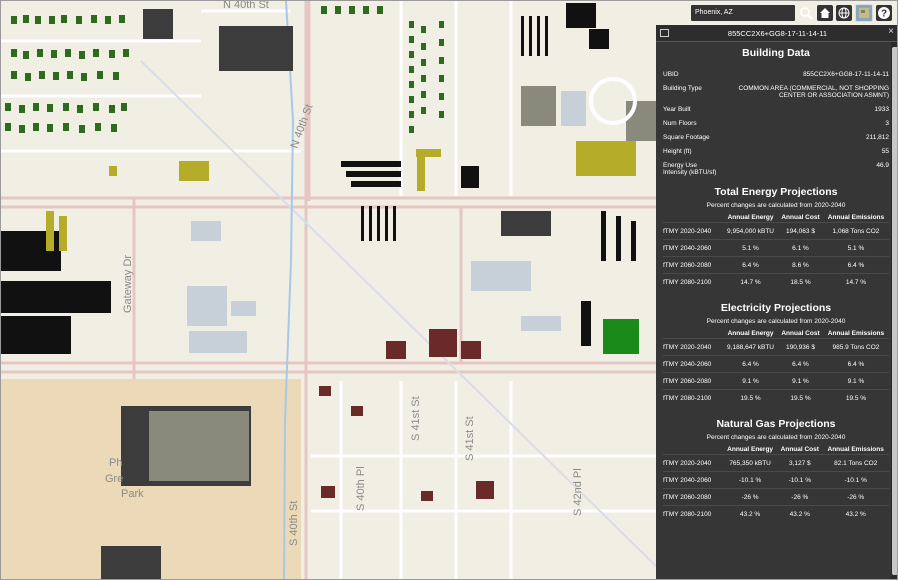 Image resolution: width=898 pixels, height=580 pixels. Describe the element at coordinates (894, 311) in the screenshot. I see `scrollbar-thumb` at that location.